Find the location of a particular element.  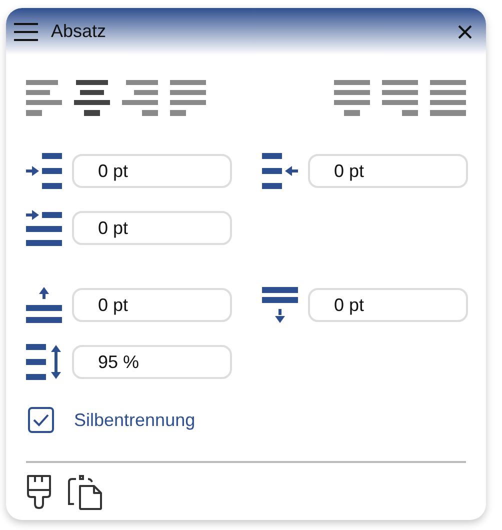

space-after-icon is located at coordinates (280, 305).